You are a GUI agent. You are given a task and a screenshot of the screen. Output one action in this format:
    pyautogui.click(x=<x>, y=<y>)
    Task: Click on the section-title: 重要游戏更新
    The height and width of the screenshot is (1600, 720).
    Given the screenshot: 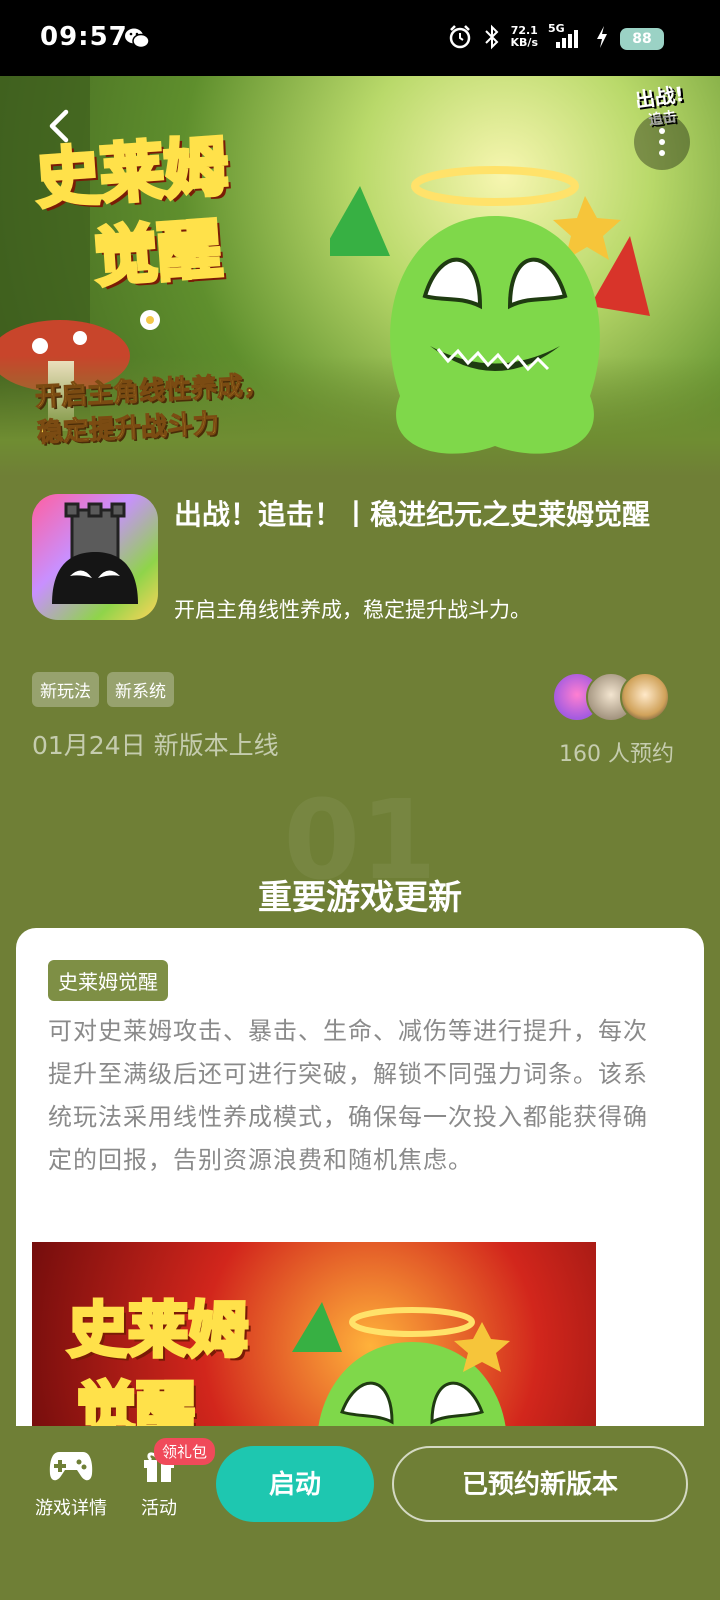 What is the action you would take?
    pyautogui.click(x=360, y=898)
    